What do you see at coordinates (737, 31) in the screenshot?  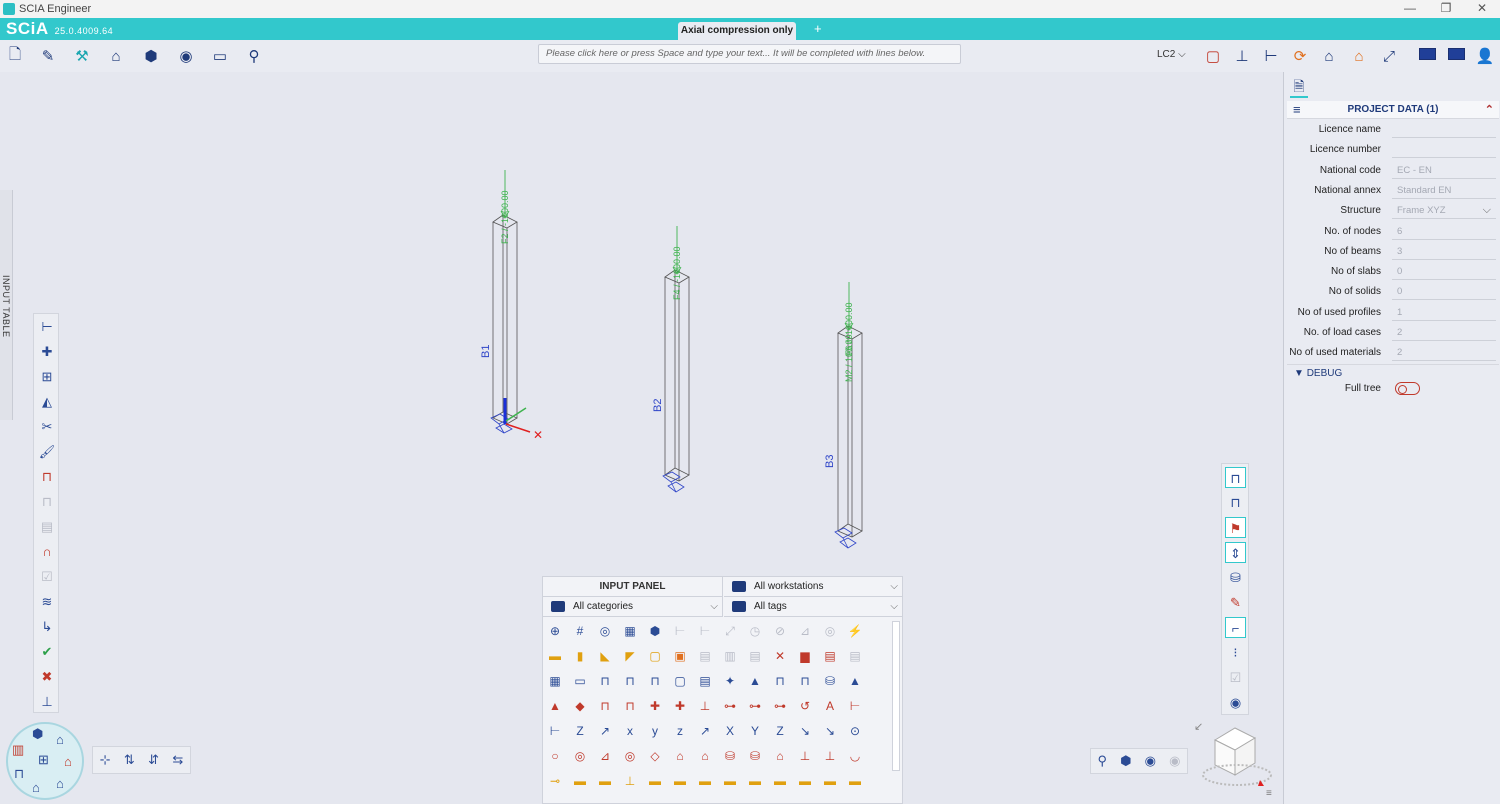 I see `tab-axial-compression-only: Axial compression only` at bounding box center [737, 31].